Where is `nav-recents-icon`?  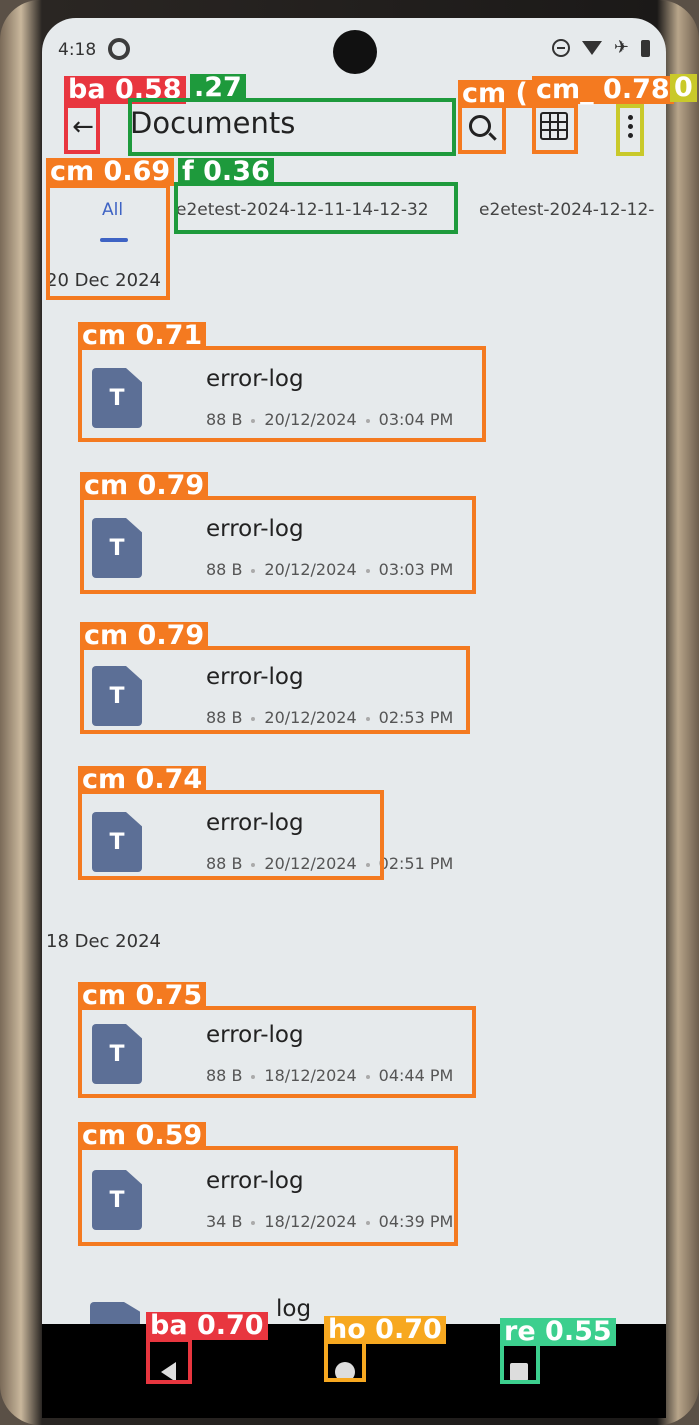
nav-recents-icon is located at coordinates (519, 1372).